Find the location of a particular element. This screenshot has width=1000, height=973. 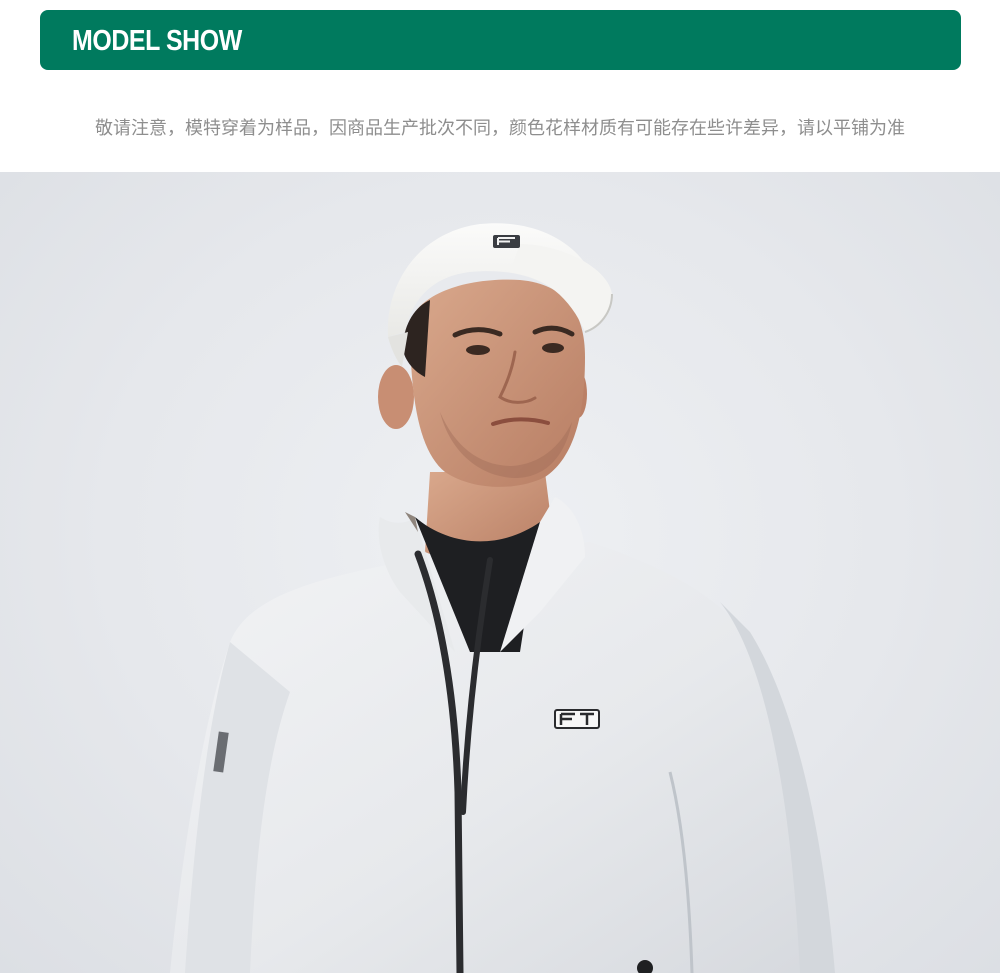

model-show-banner: MODEL SHOW is located at coordinates (500, 40).